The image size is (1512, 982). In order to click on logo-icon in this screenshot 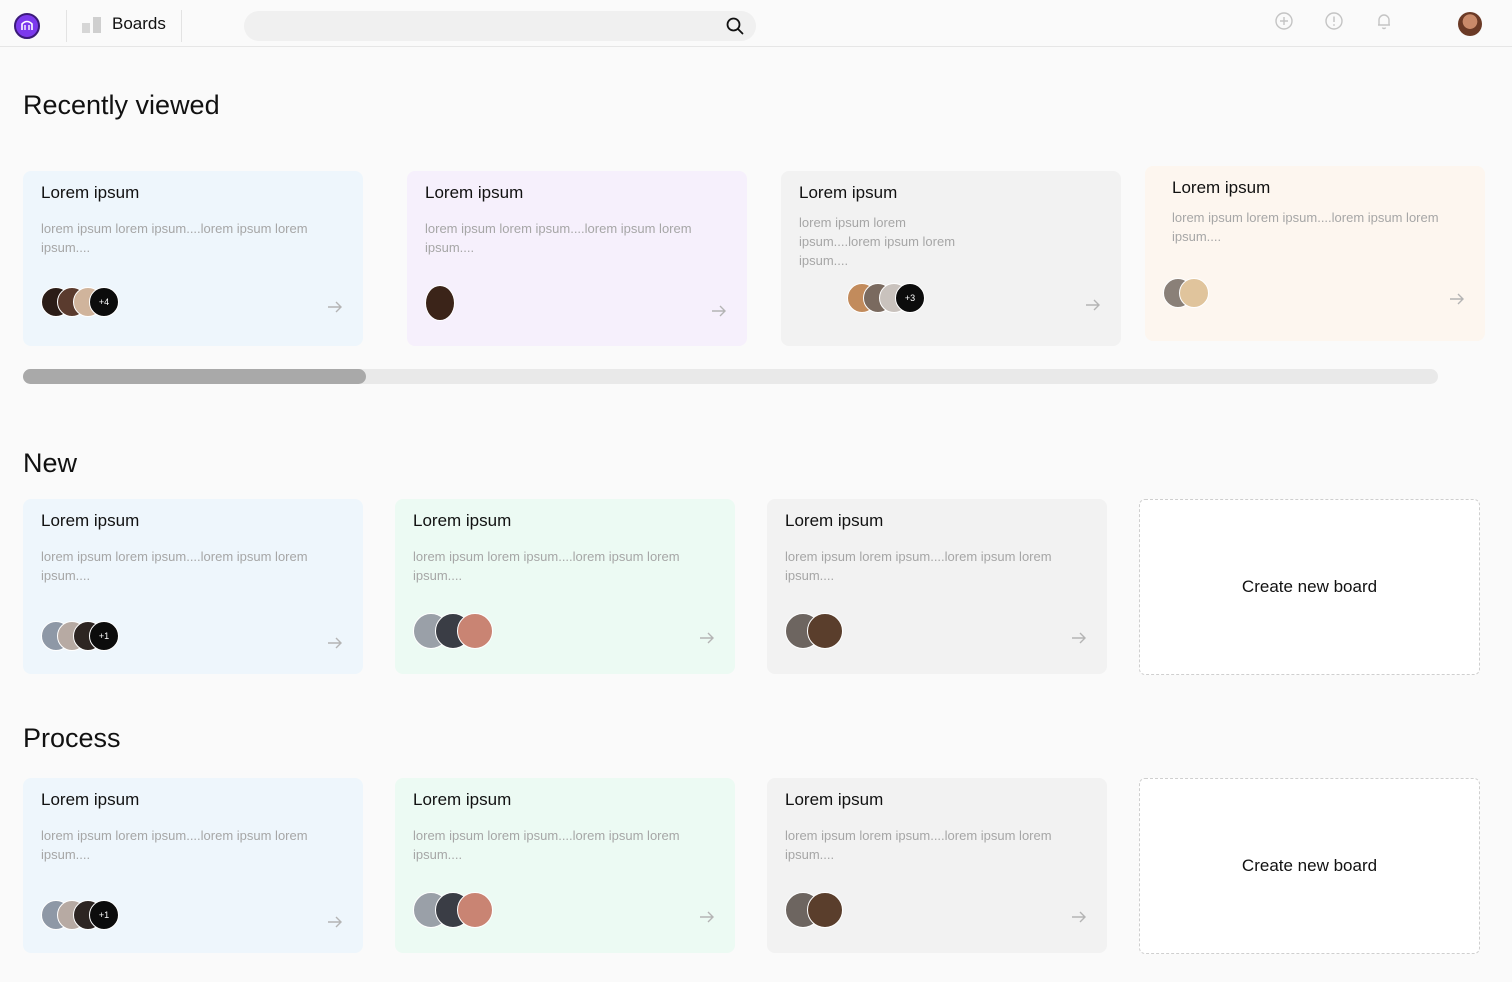, I will do `click(27, 25)`.